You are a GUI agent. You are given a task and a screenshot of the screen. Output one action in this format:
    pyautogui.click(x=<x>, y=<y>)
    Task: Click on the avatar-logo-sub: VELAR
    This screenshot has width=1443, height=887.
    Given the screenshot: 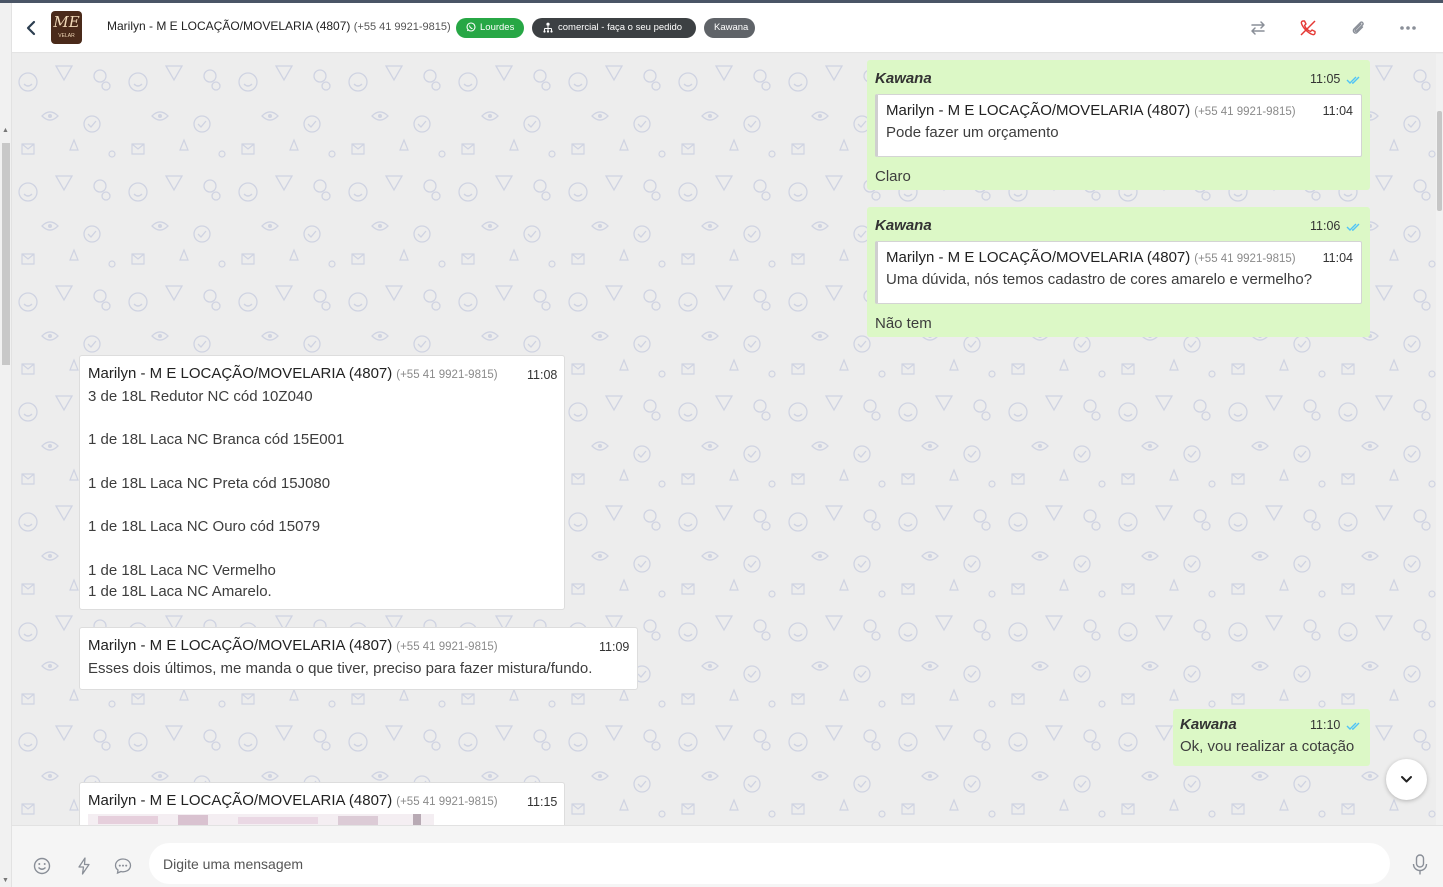 What is the action you would take?
    pyautogui.click(x=66, y=36)
    